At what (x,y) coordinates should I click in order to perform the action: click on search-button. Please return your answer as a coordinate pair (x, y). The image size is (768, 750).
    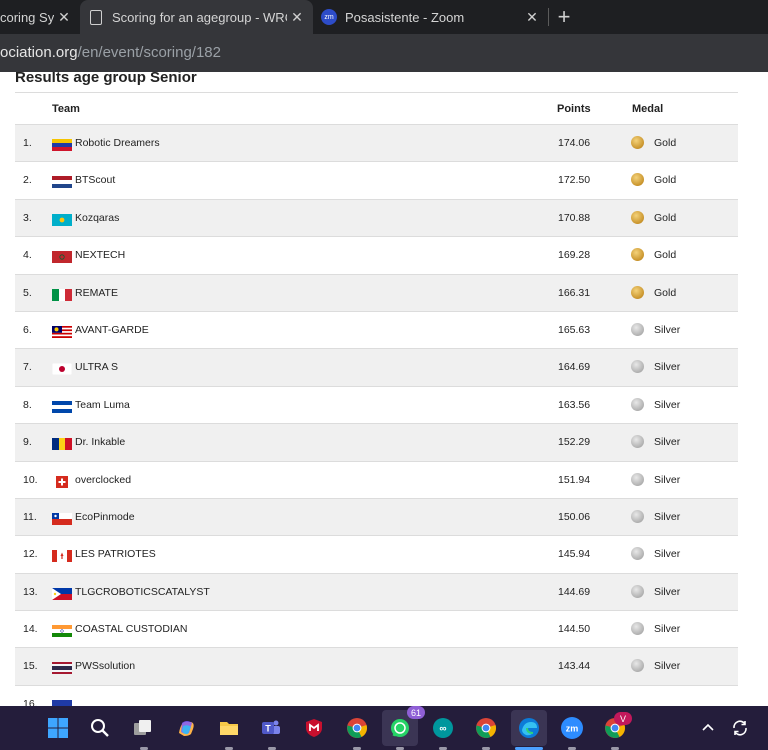
    Looking at the image, I should click on (100, 728).